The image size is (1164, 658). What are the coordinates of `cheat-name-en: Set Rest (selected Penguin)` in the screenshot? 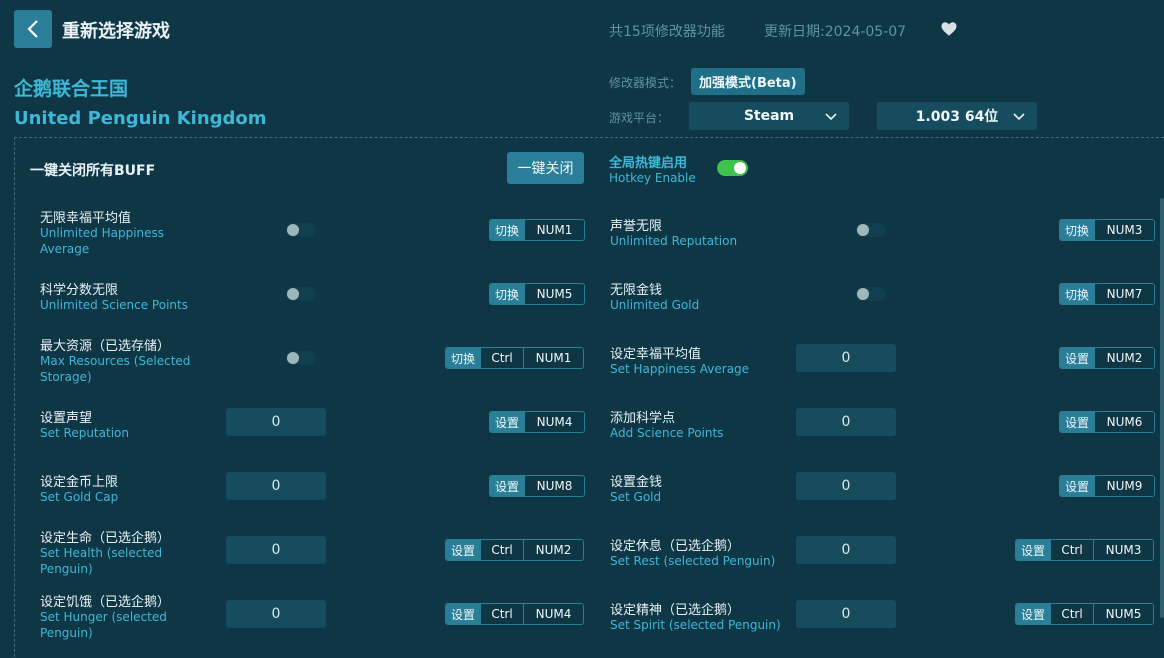 It's located at (693, 561).